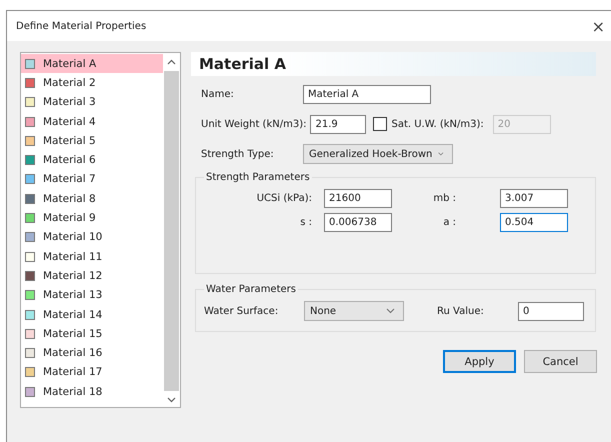  Describe the element at coordinates (92, 102) in the screenshot. I see `material-item: Material 3` at that location.